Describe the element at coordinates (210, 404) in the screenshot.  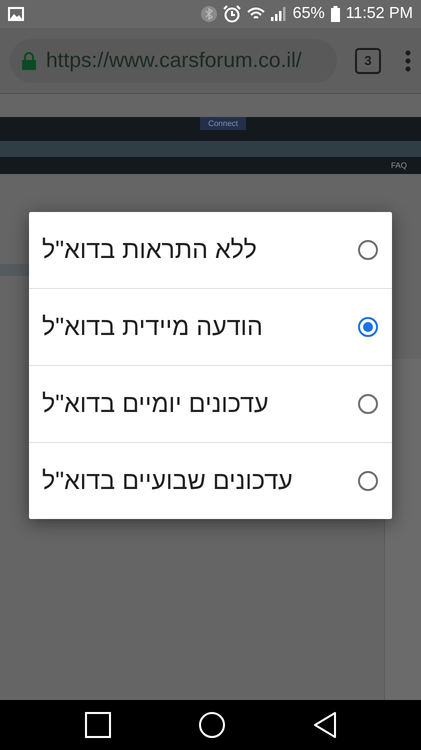
I see `radio-option: עדכונים יומיים בדוא"ל` at that location.